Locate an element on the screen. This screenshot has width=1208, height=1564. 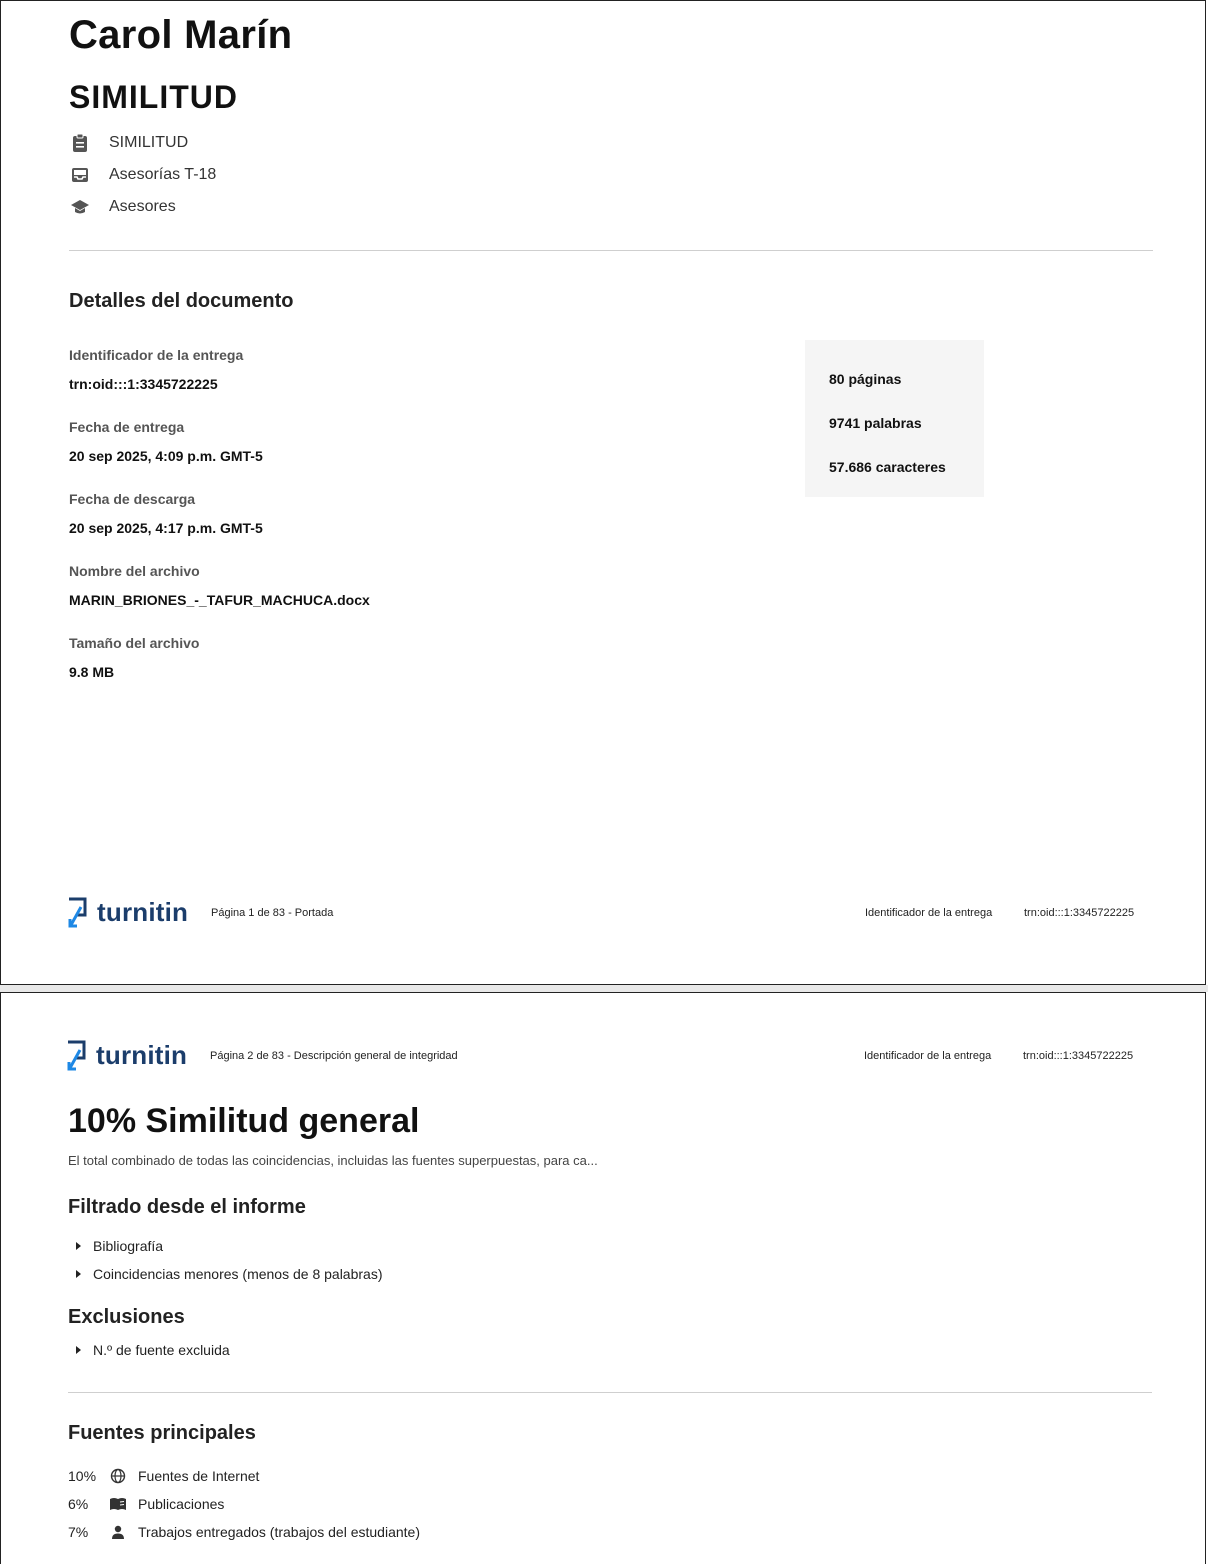
author-name: Carol Marín is located at coordinates (181, 35).